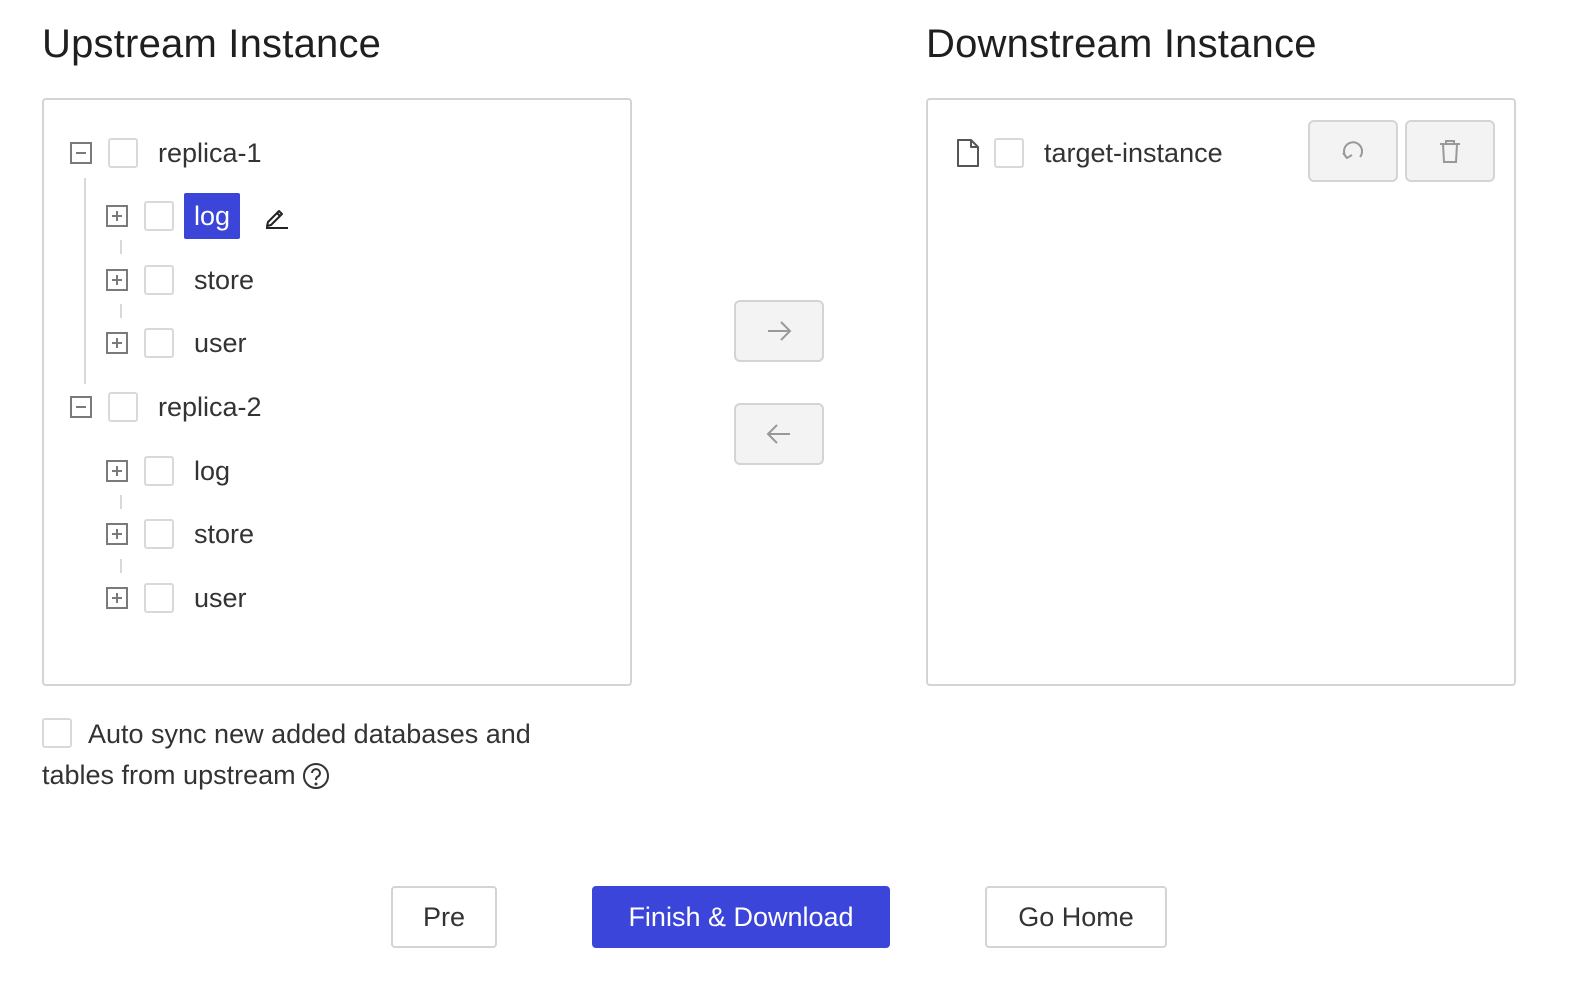 The width and height of the screenshot is (1590, 1000). I want to click on file-icon, so click(968, 153).